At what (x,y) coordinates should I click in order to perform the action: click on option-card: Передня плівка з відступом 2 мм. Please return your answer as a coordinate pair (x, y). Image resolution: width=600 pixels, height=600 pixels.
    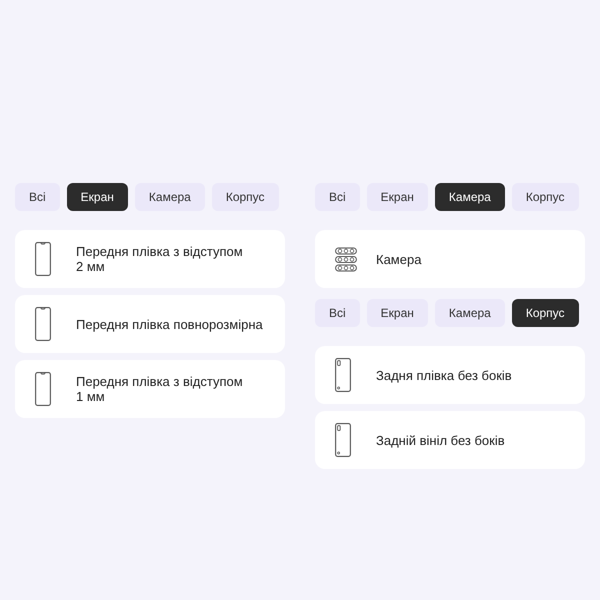
    Looking at the image, I should click on (150, 259).